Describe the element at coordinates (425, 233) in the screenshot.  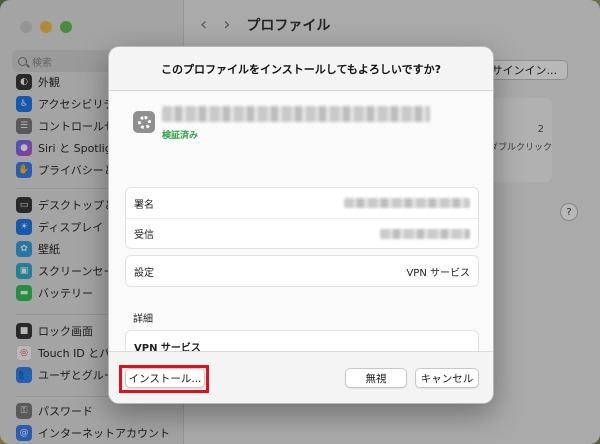
I see `redacted-received` at that location.